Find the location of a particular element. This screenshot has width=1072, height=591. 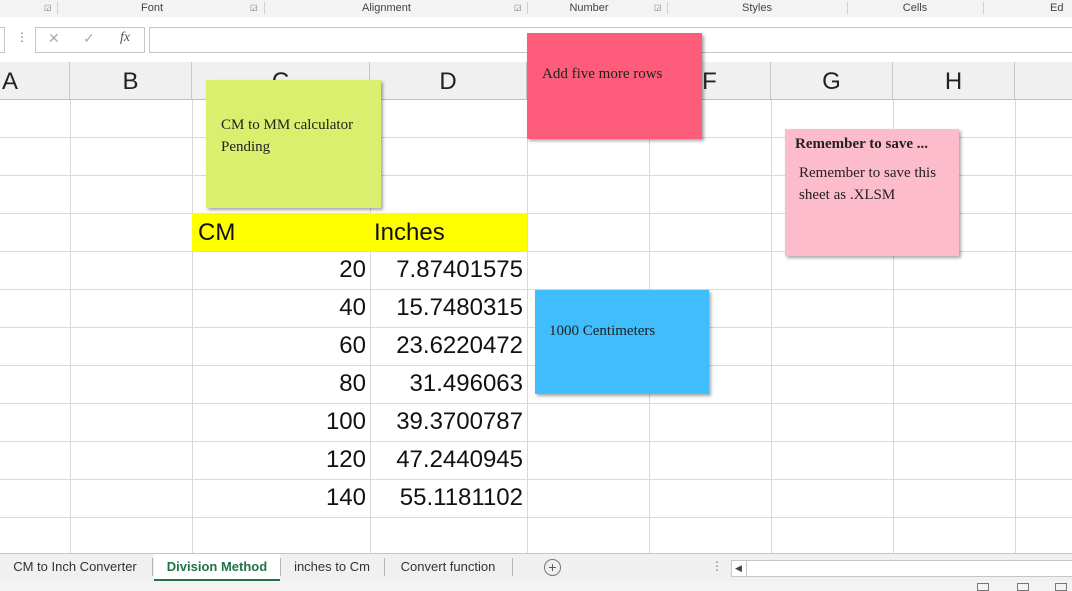

cell-inches: 55.1181102 is located at coordinates (446, 498).